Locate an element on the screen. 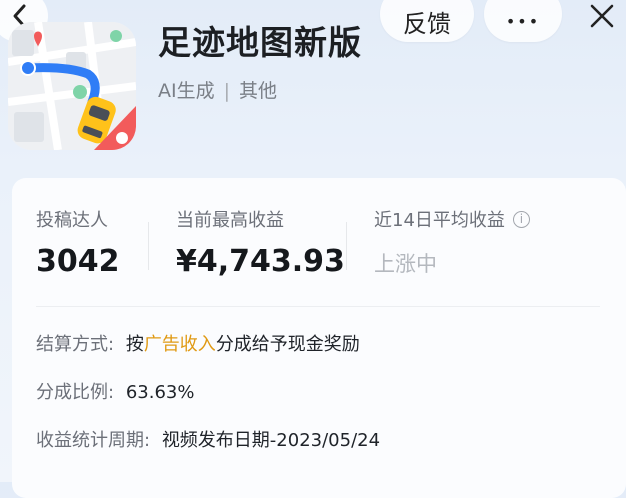  close-button is located at coordinates (602, 16).